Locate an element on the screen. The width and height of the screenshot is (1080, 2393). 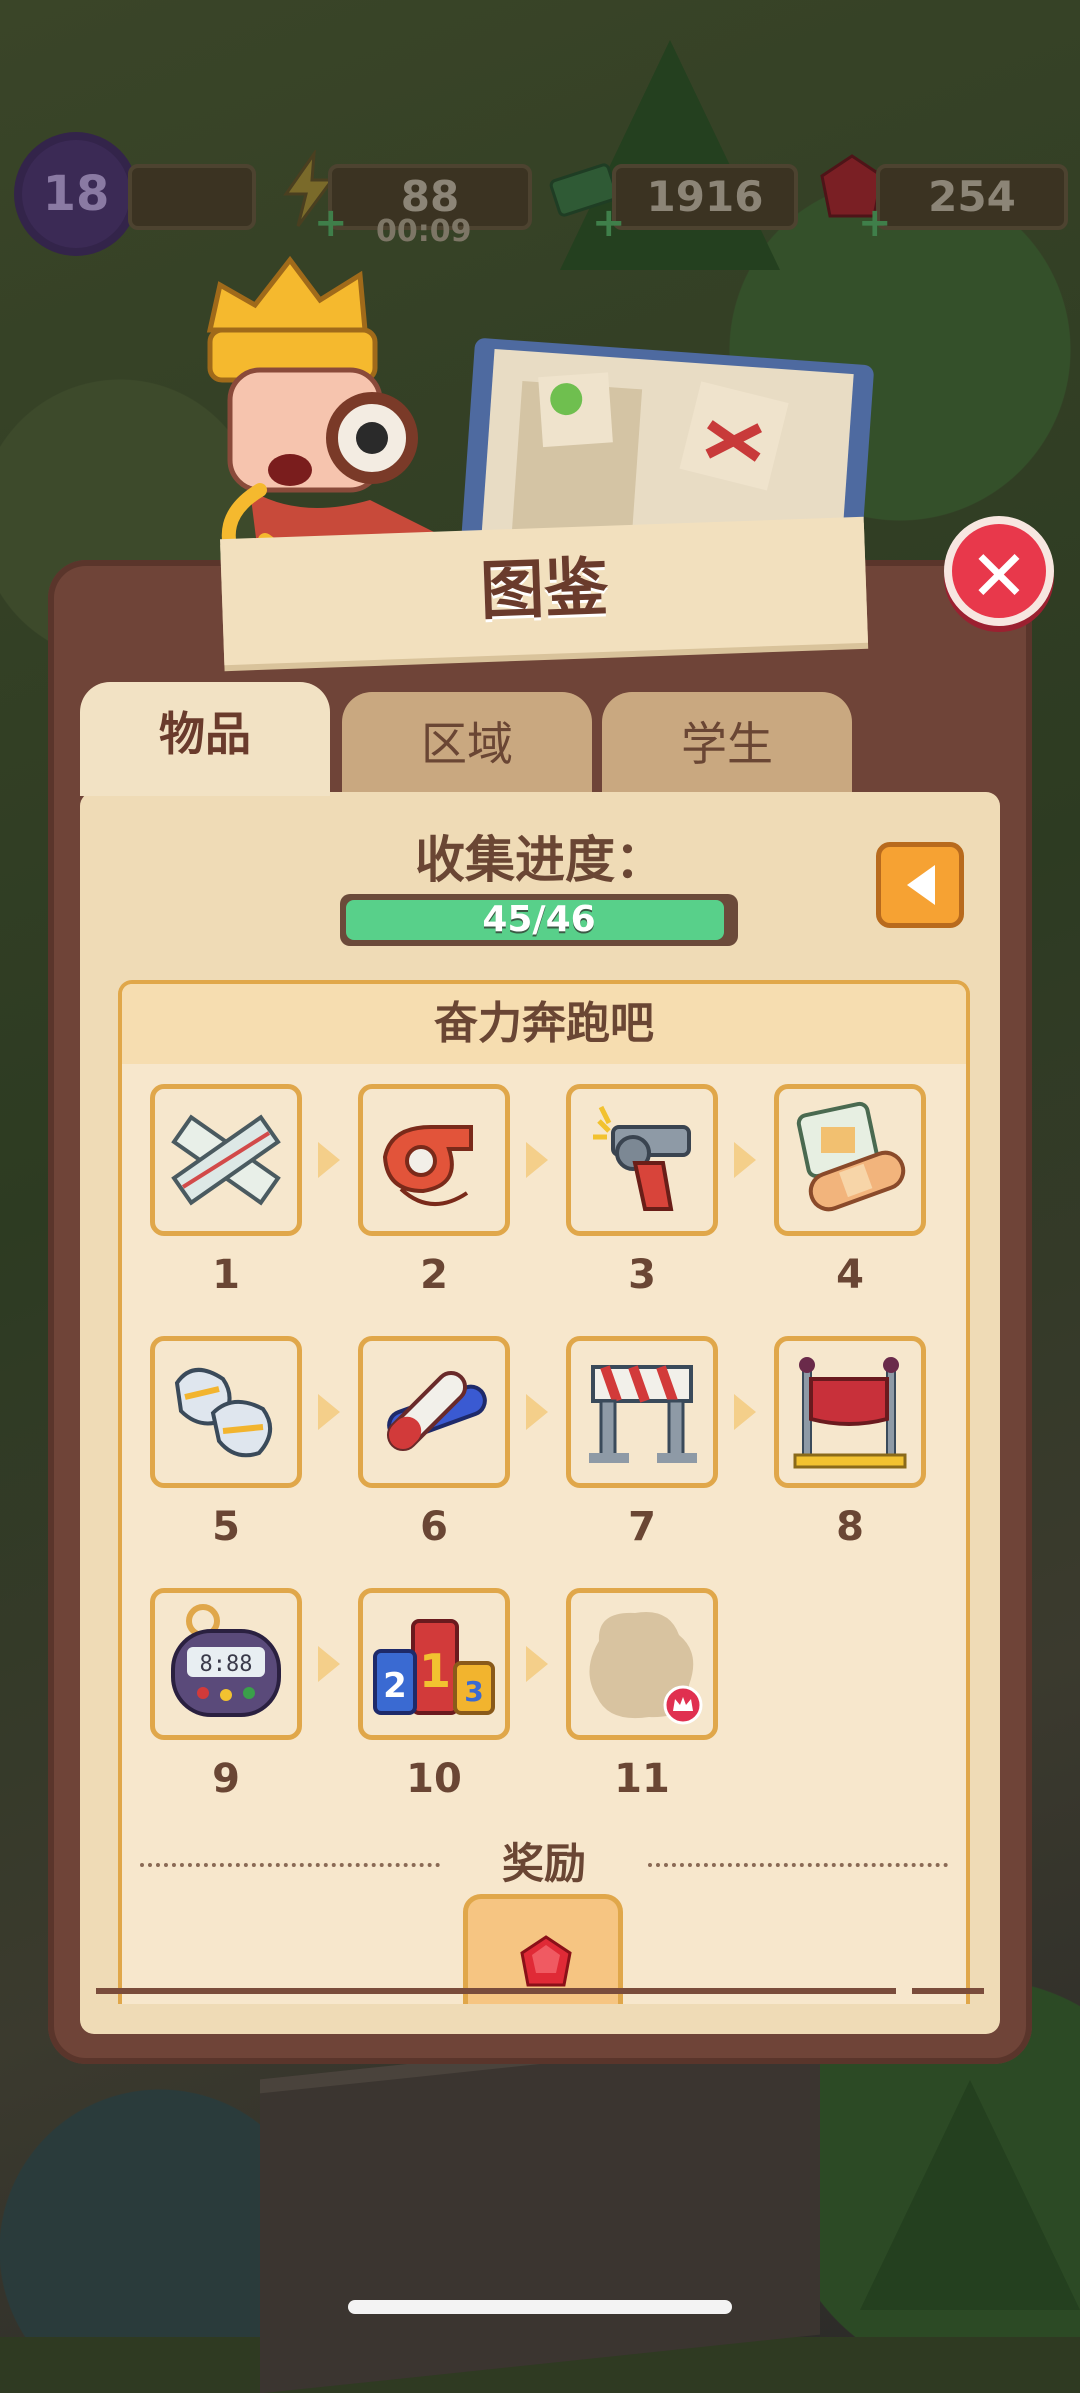
item-number: 4 is located at coordinates (850, 1275).